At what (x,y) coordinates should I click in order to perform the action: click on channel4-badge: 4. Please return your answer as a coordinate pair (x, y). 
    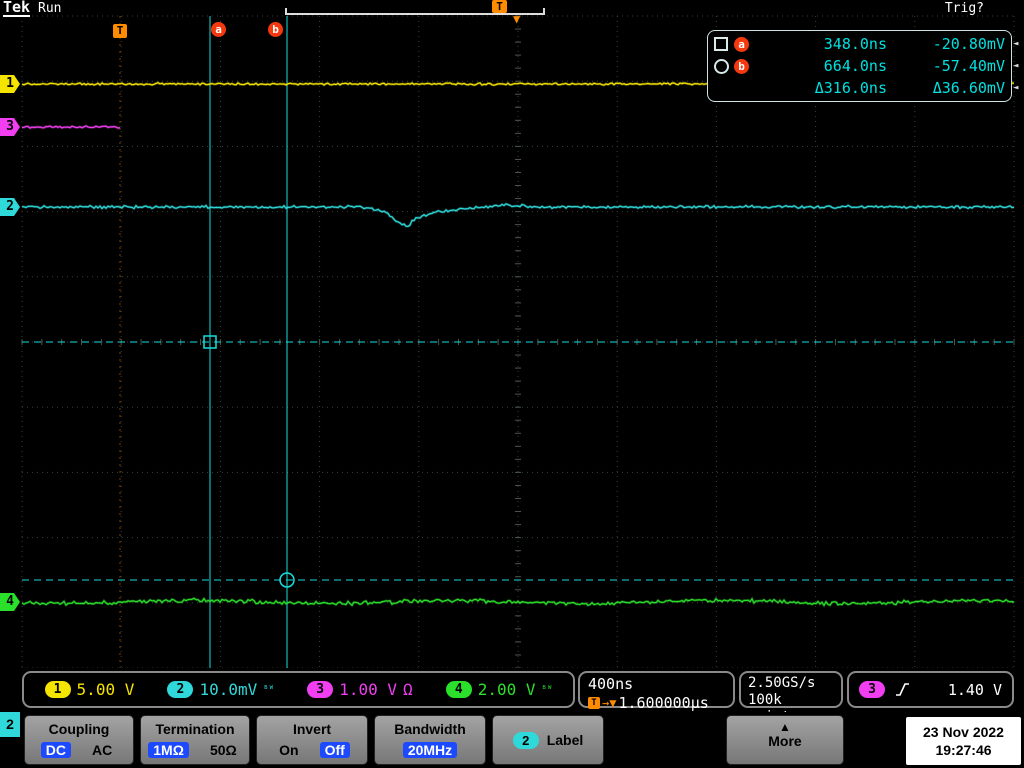
    Looking at the image, I should click on (458, 689).